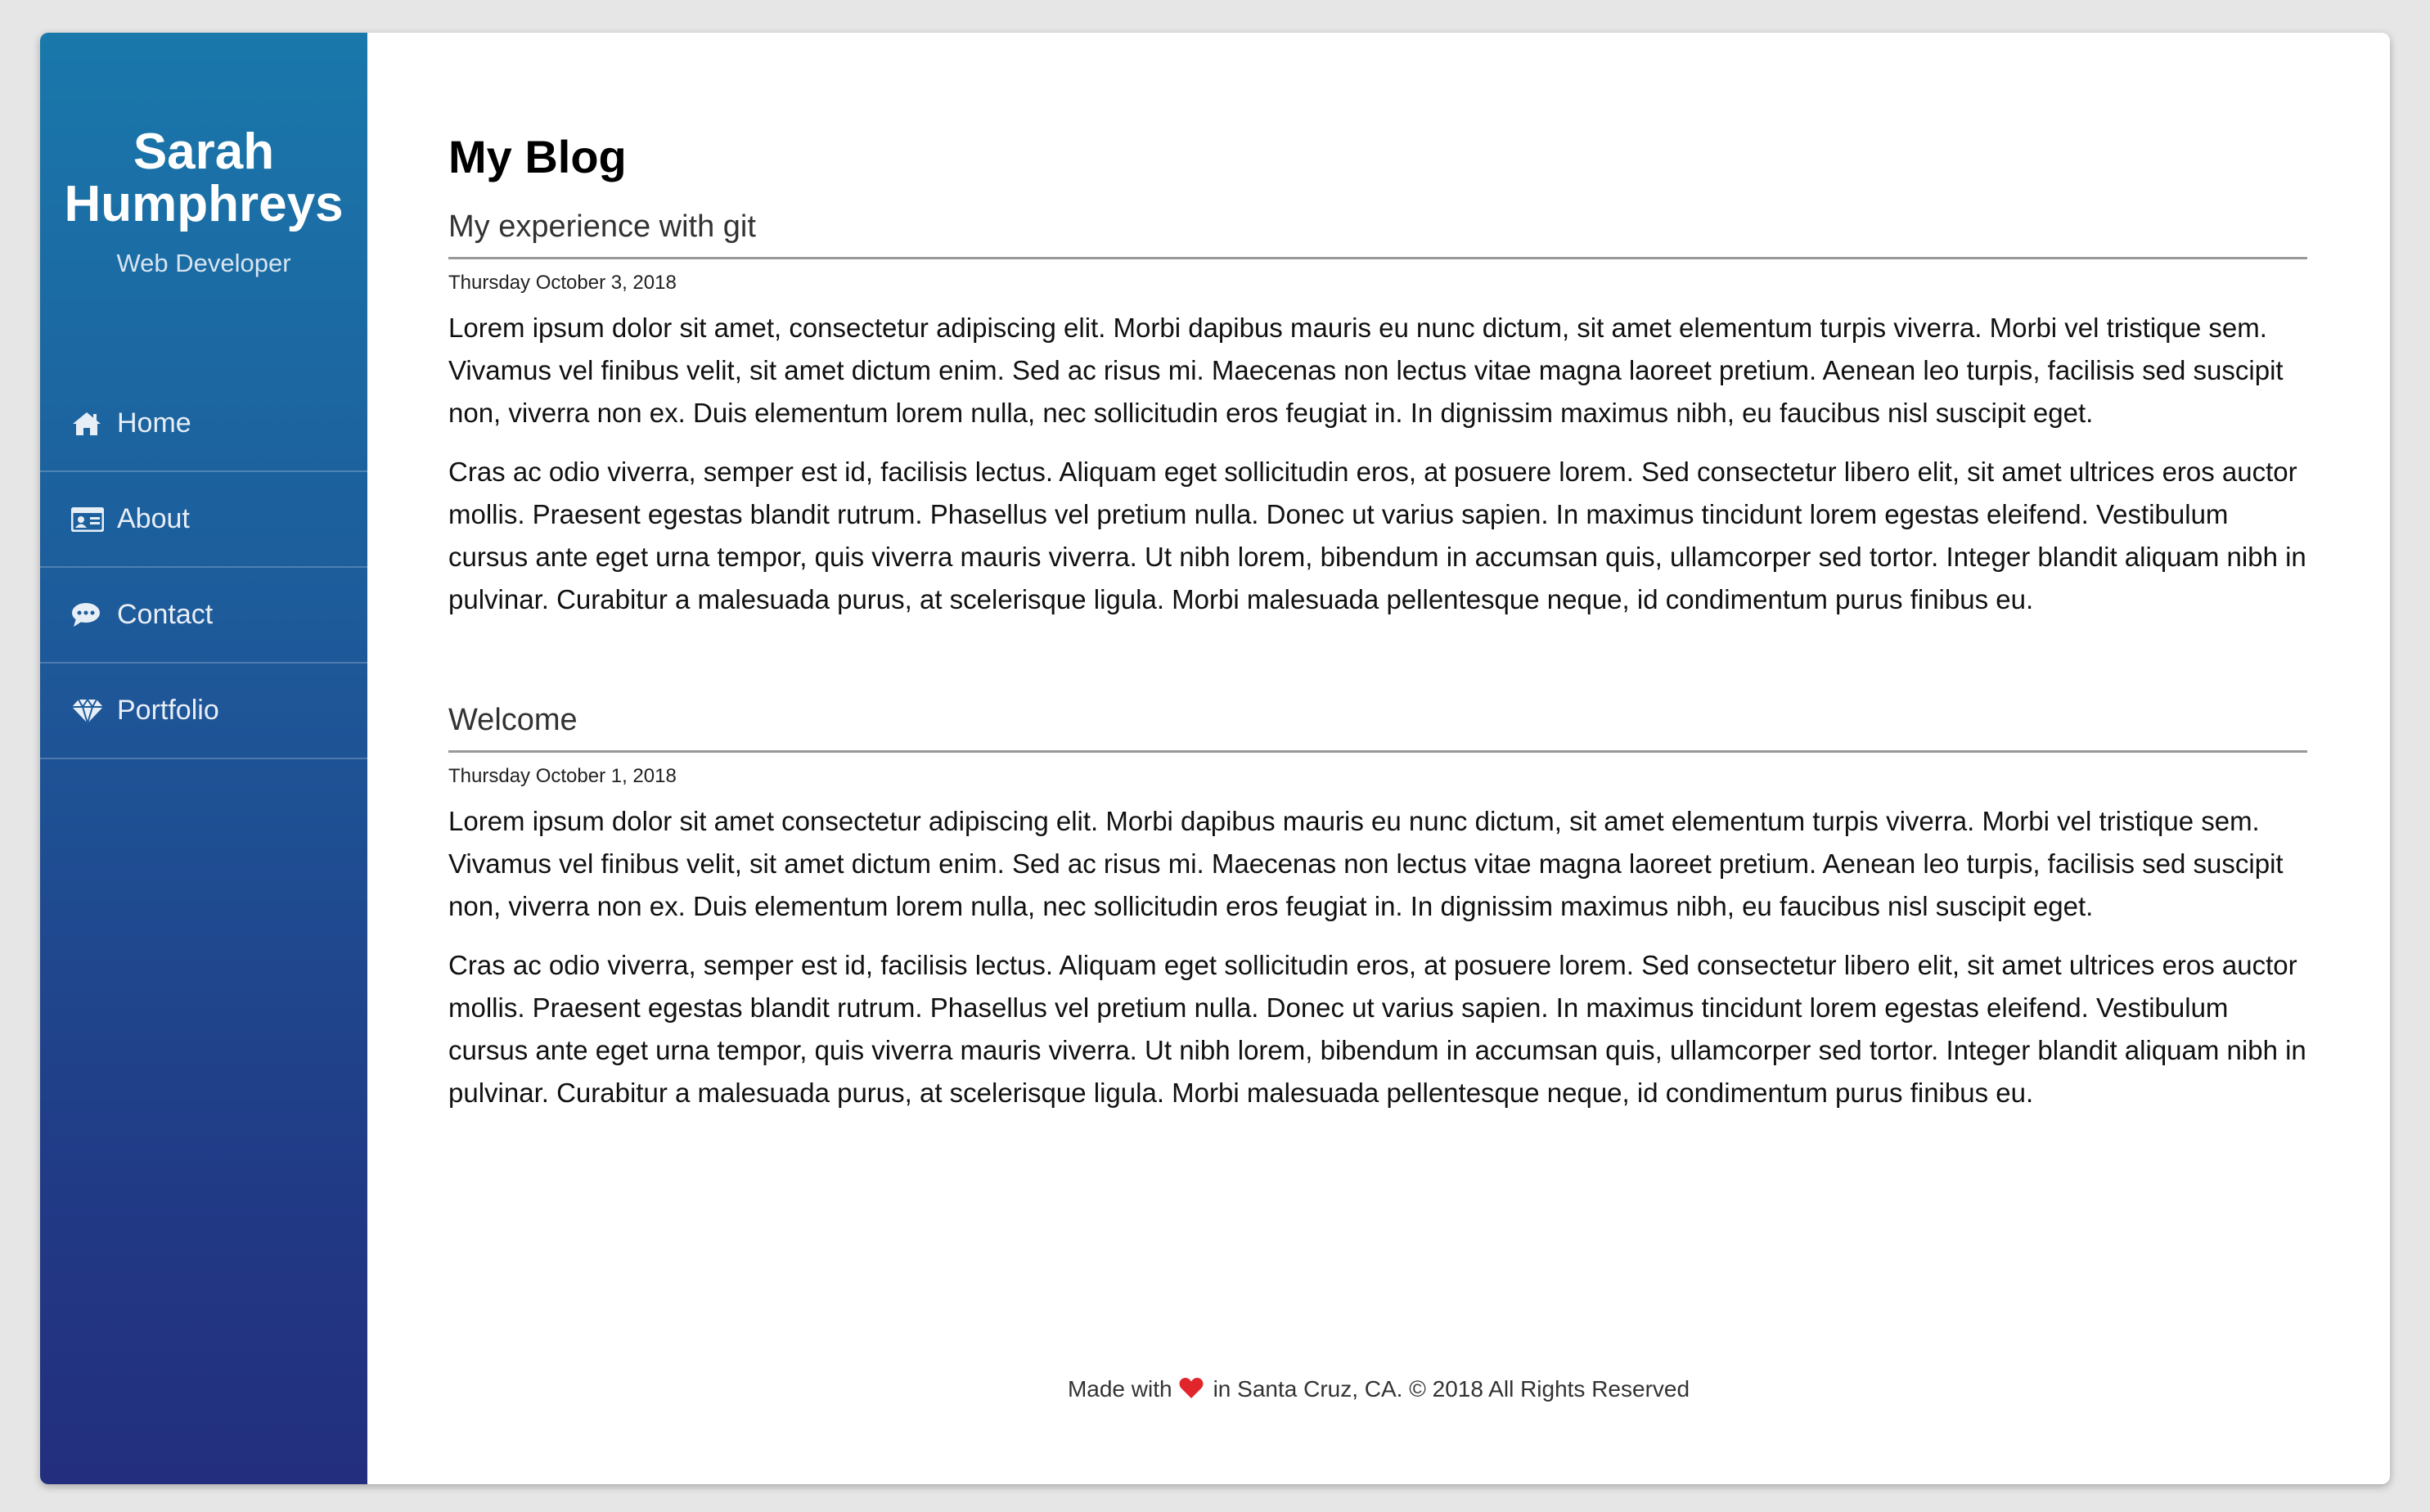 The height and width of the screenshot is (1512, 2430). I want to click on sidebar-item-label: Contact, so click(166, 615).